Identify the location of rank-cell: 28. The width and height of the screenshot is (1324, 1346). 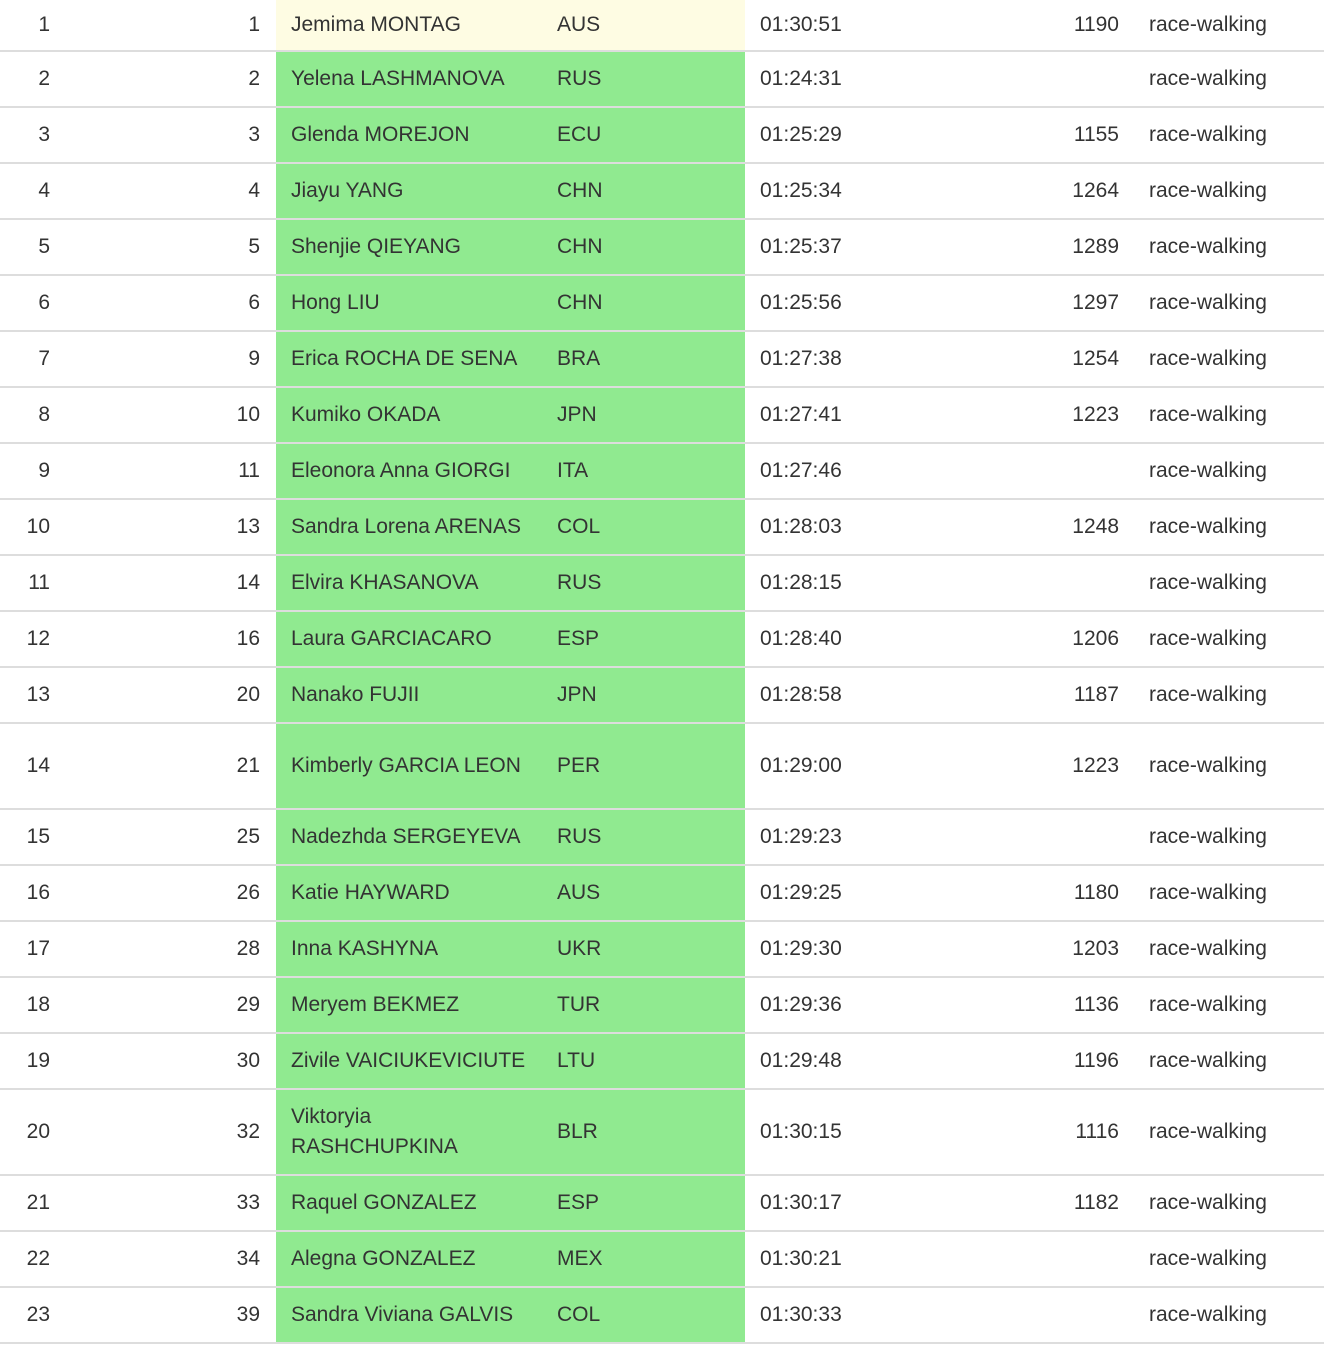
(167, 949).